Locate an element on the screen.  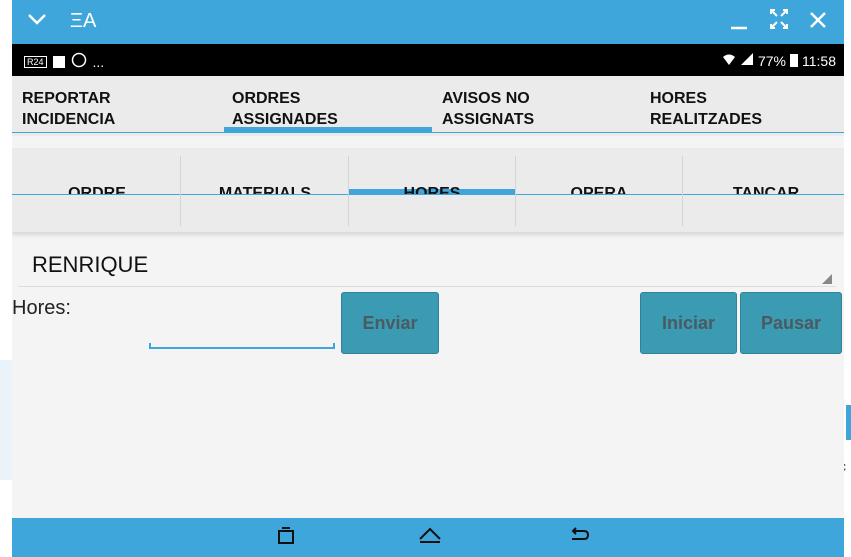
secondary-tab-line is located at coordinates (428, 194).